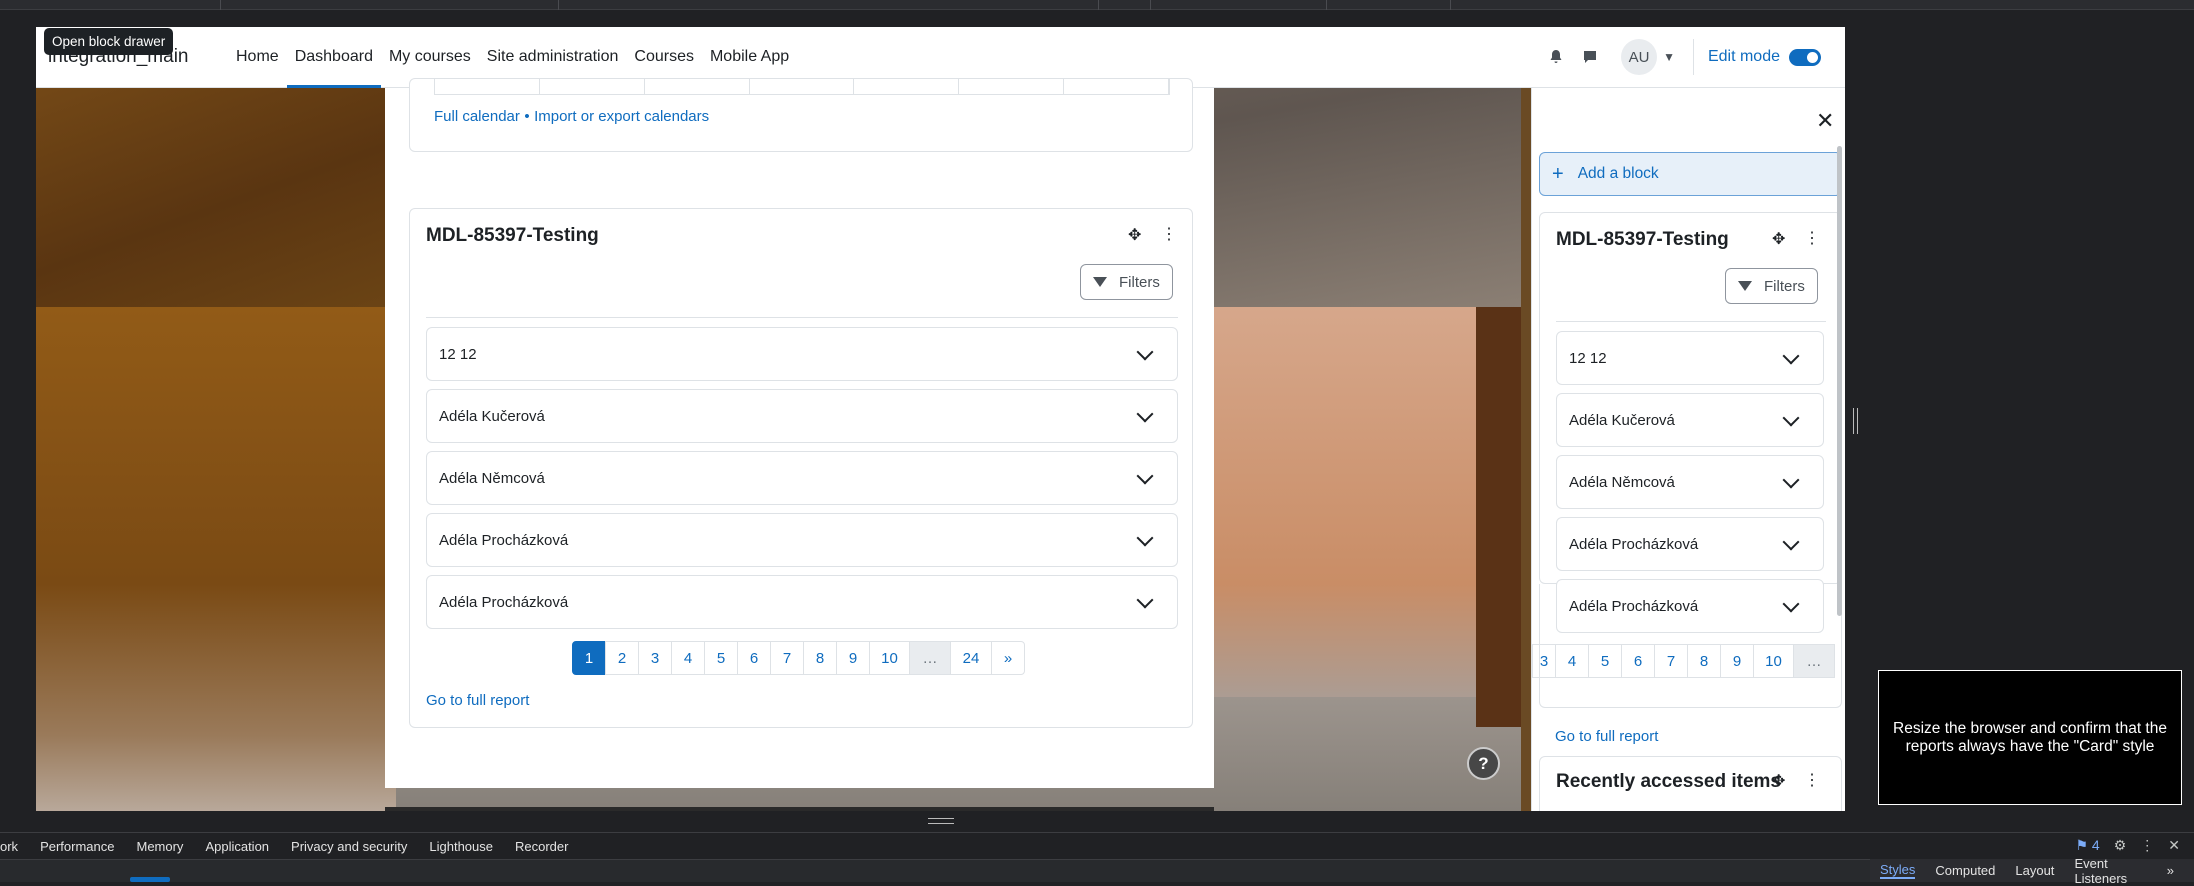  Describe the element at coordinates (1668, 781) in the screenshot. I see `block-title: Recently accessed items` at that location.